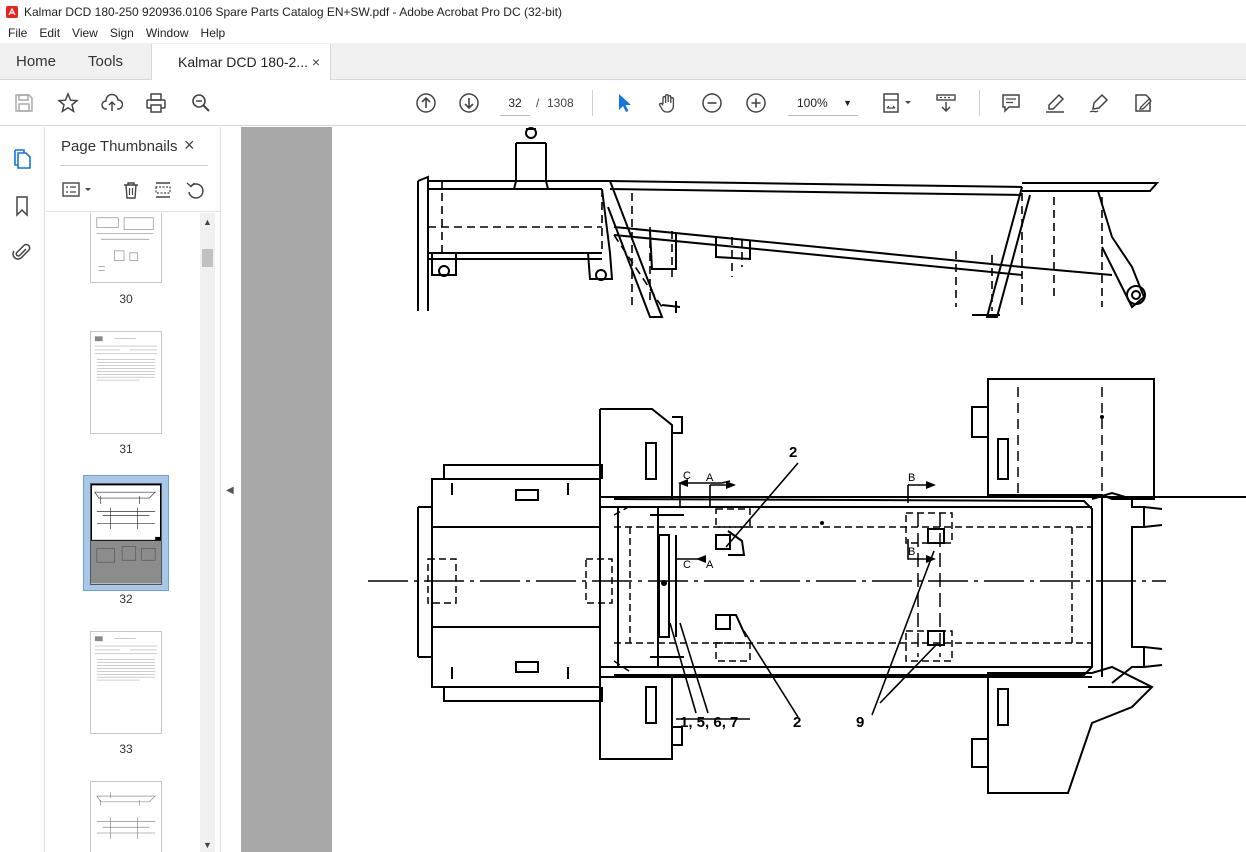 This screenshot has width=1246, height=852. I want to click on previous-page-icon, so click(426, 103).